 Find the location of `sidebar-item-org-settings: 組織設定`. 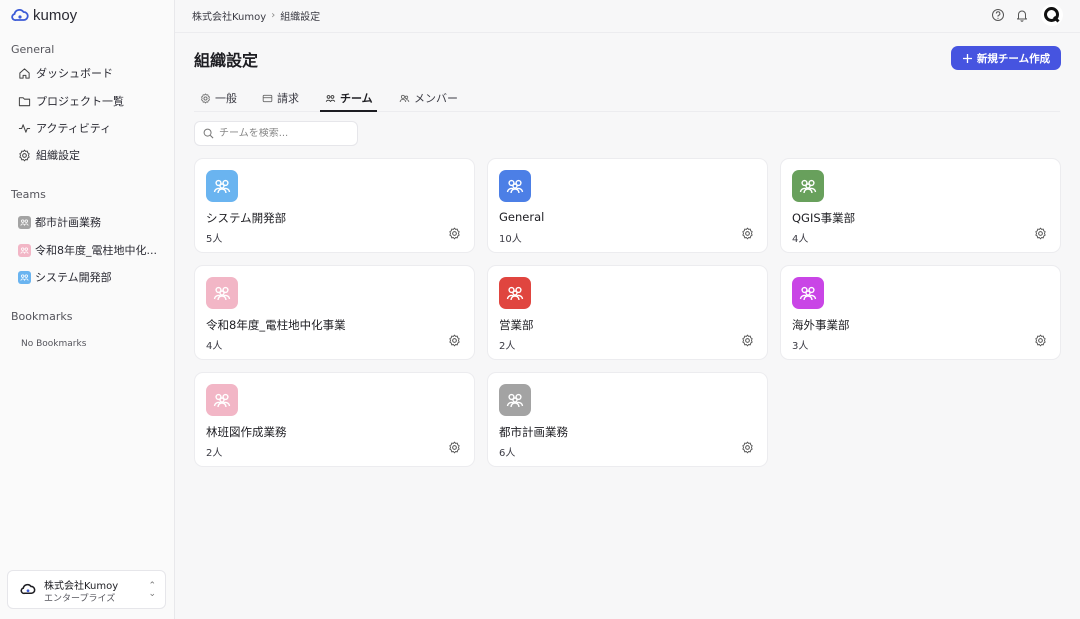

sidebar-item-org-settings: 組織設定 is located at coordinates (49, 155).